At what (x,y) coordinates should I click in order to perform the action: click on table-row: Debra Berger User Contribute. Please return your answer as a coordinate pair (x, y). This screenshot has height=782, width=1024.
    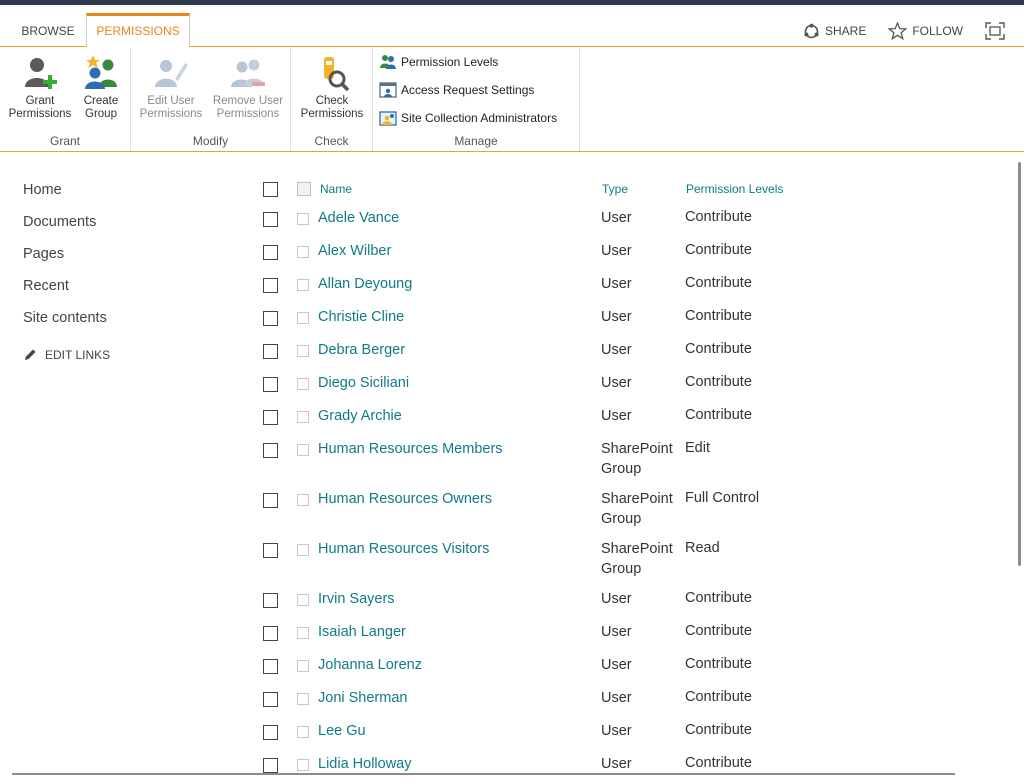
    Looking at the image, I should click on (612, 351).